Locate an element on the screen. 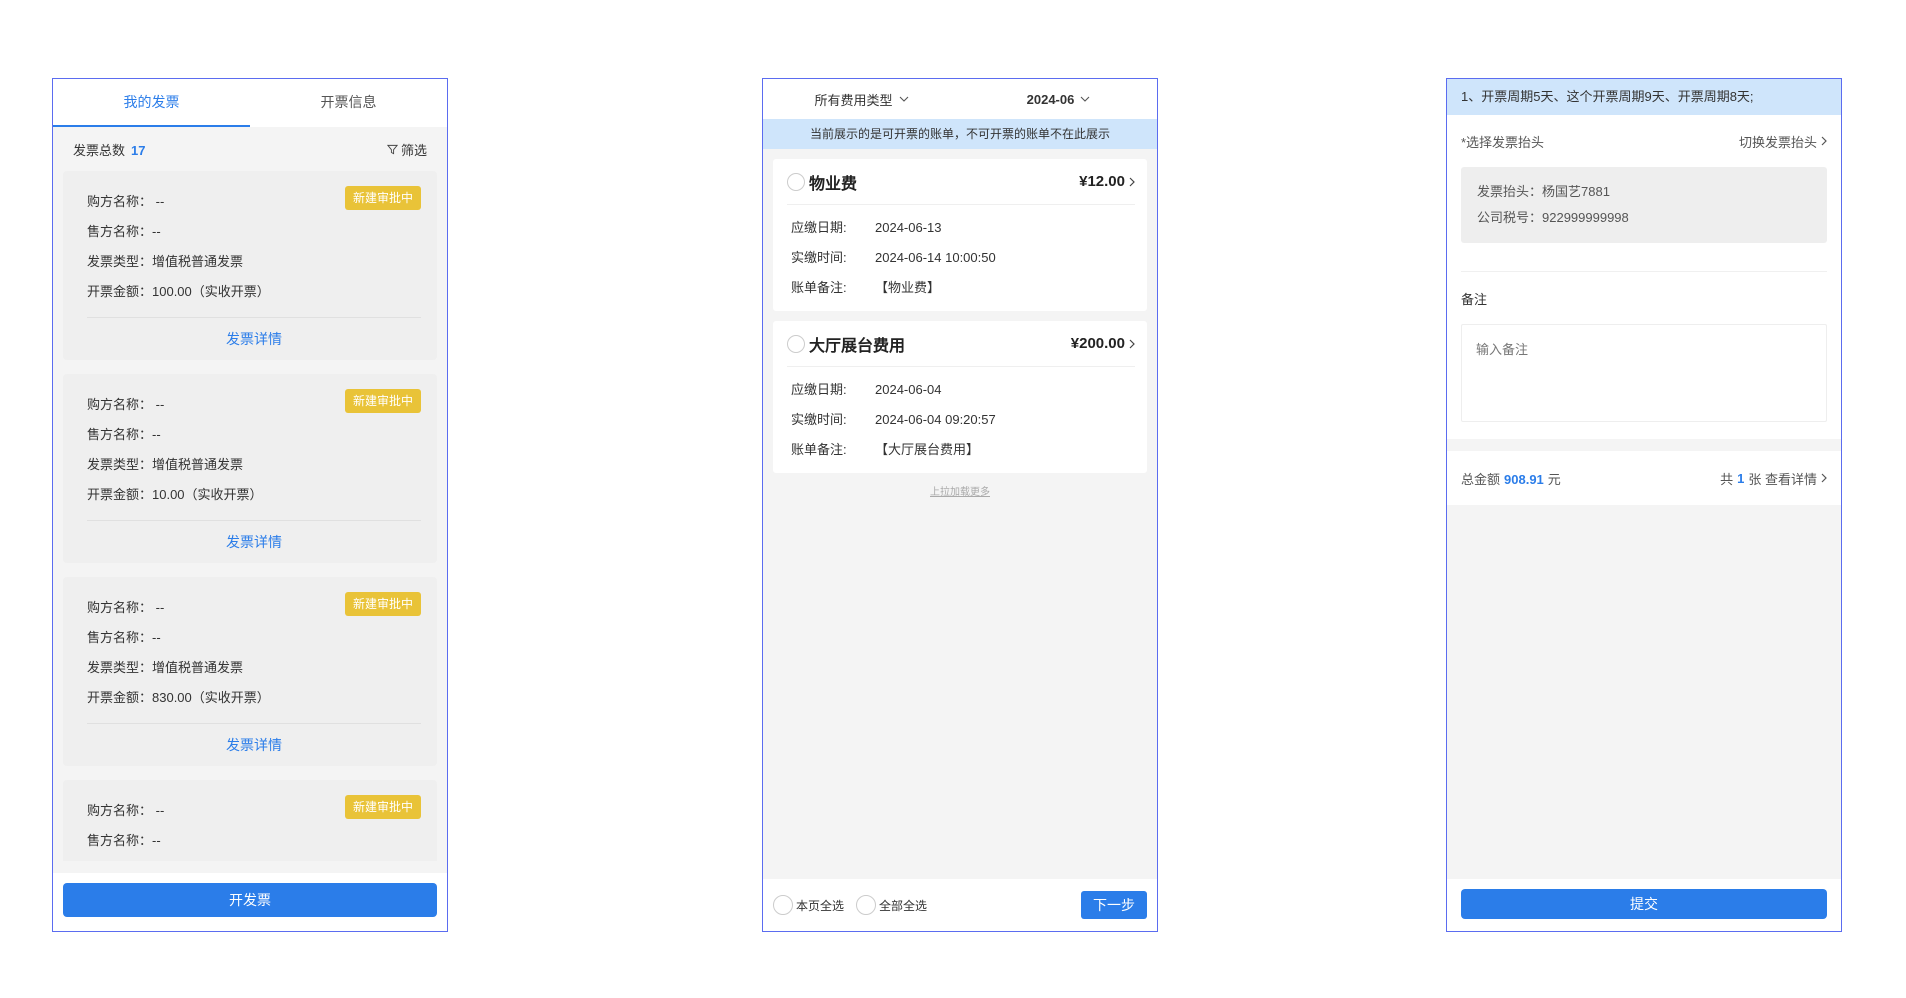  tab-invoice-info: 开票信息 is located at coordinates (348, 103).